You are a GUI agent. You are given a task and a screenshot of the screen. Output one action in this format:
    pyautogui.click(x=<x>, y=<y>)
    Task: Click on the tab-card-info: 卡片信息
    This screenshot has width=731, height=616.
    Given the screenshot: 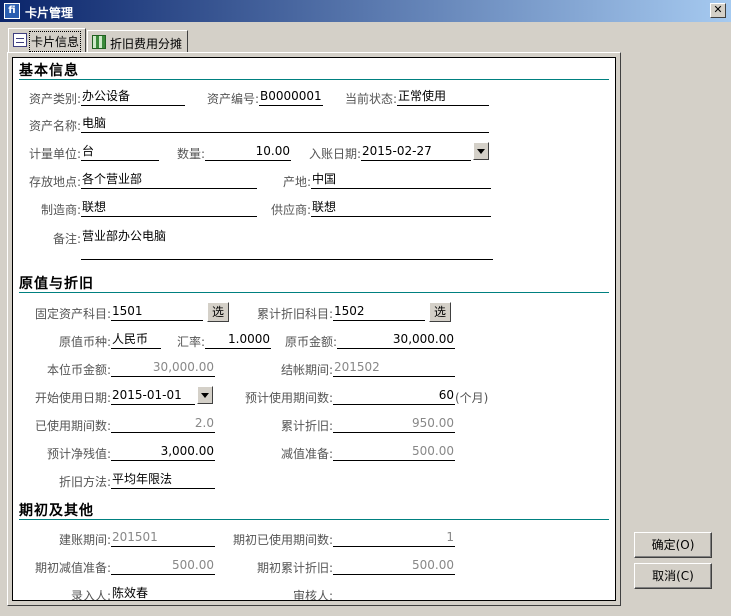 What is the action you would take?
    pyautogui.click(x=47, y=40)
    